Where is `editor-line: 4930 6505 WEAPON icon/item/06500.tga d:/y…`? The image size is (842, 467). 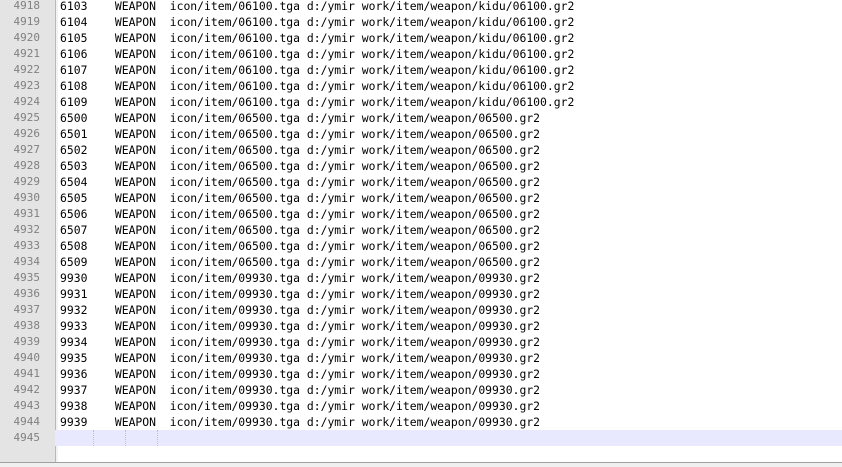 editor-line: 4930 6505 WEAPON icon/item/06500.tga d:/y… is located at coordinates (421, 198).